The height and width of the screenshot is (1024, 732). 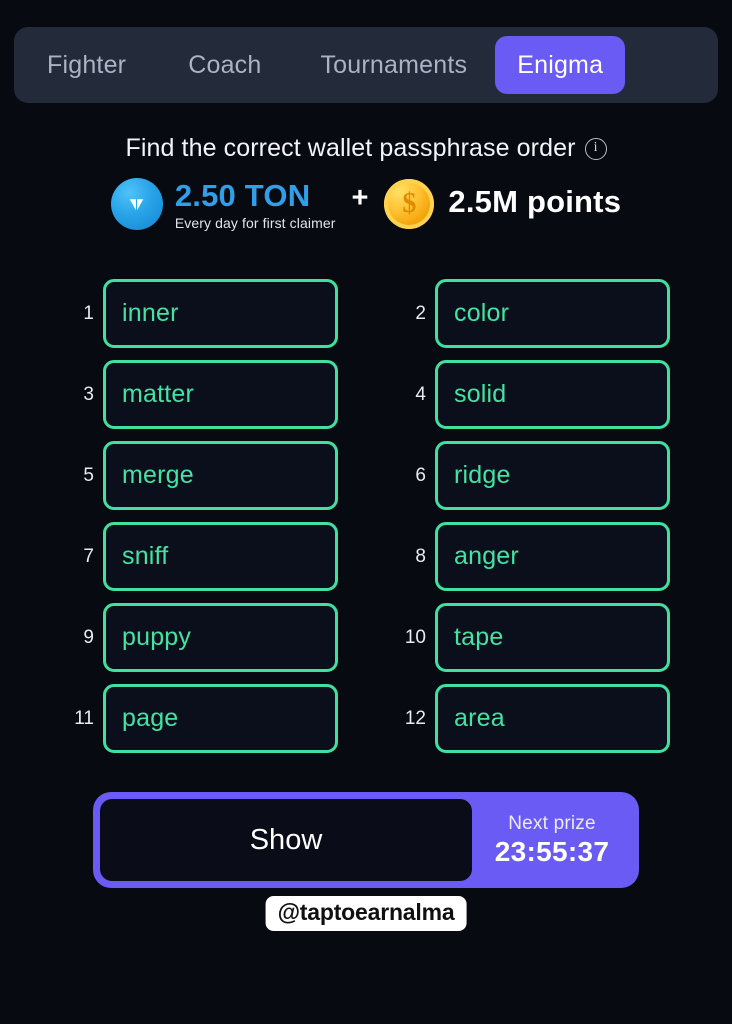 What do you see at coordinates (220, 475) in the screenshot?
I see `word-card: merge` at bounding box center [220, 475].